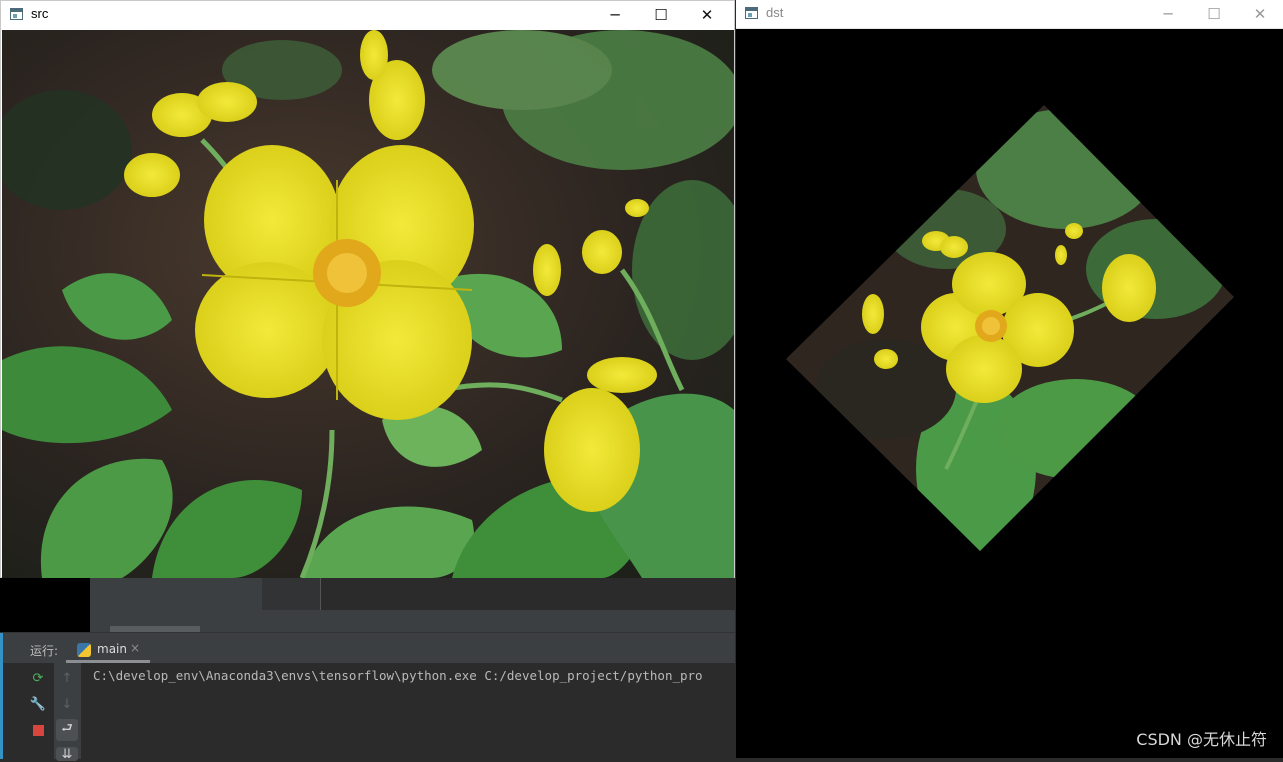 The width and height of the screenshot is (1283, 762). I want to click on run-panel-accent-bar, so click(1, 696).